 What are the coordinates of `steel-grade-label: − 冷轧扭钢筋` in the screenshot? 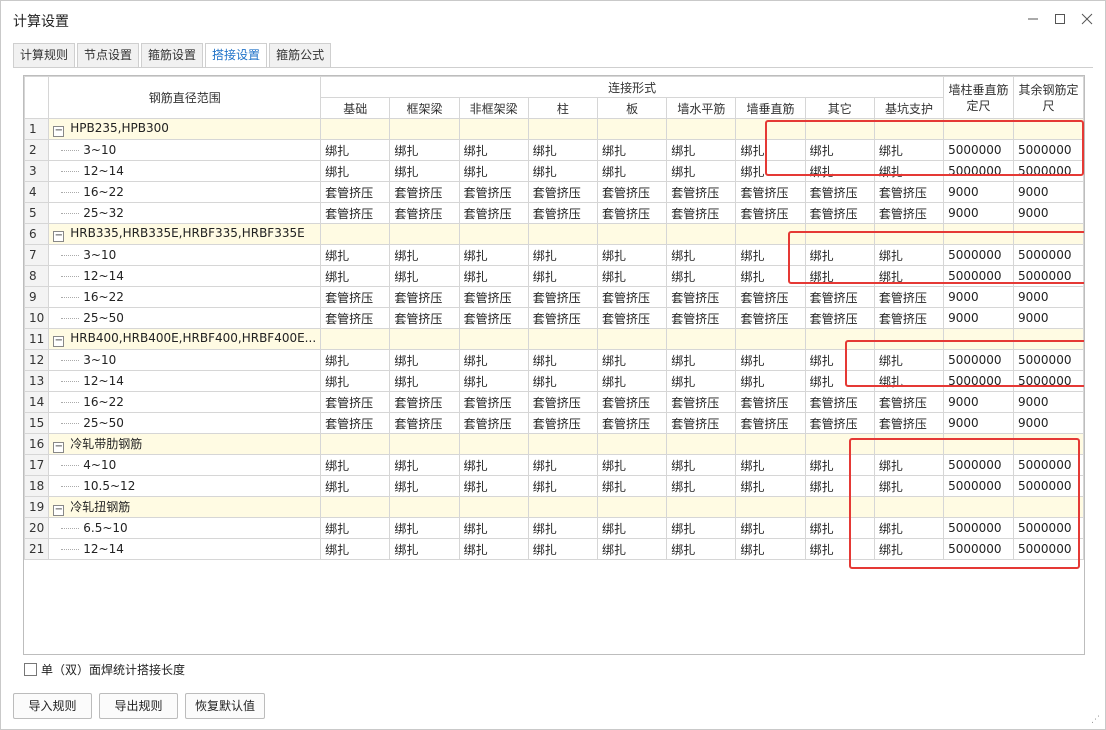 It's located at (185, 507).